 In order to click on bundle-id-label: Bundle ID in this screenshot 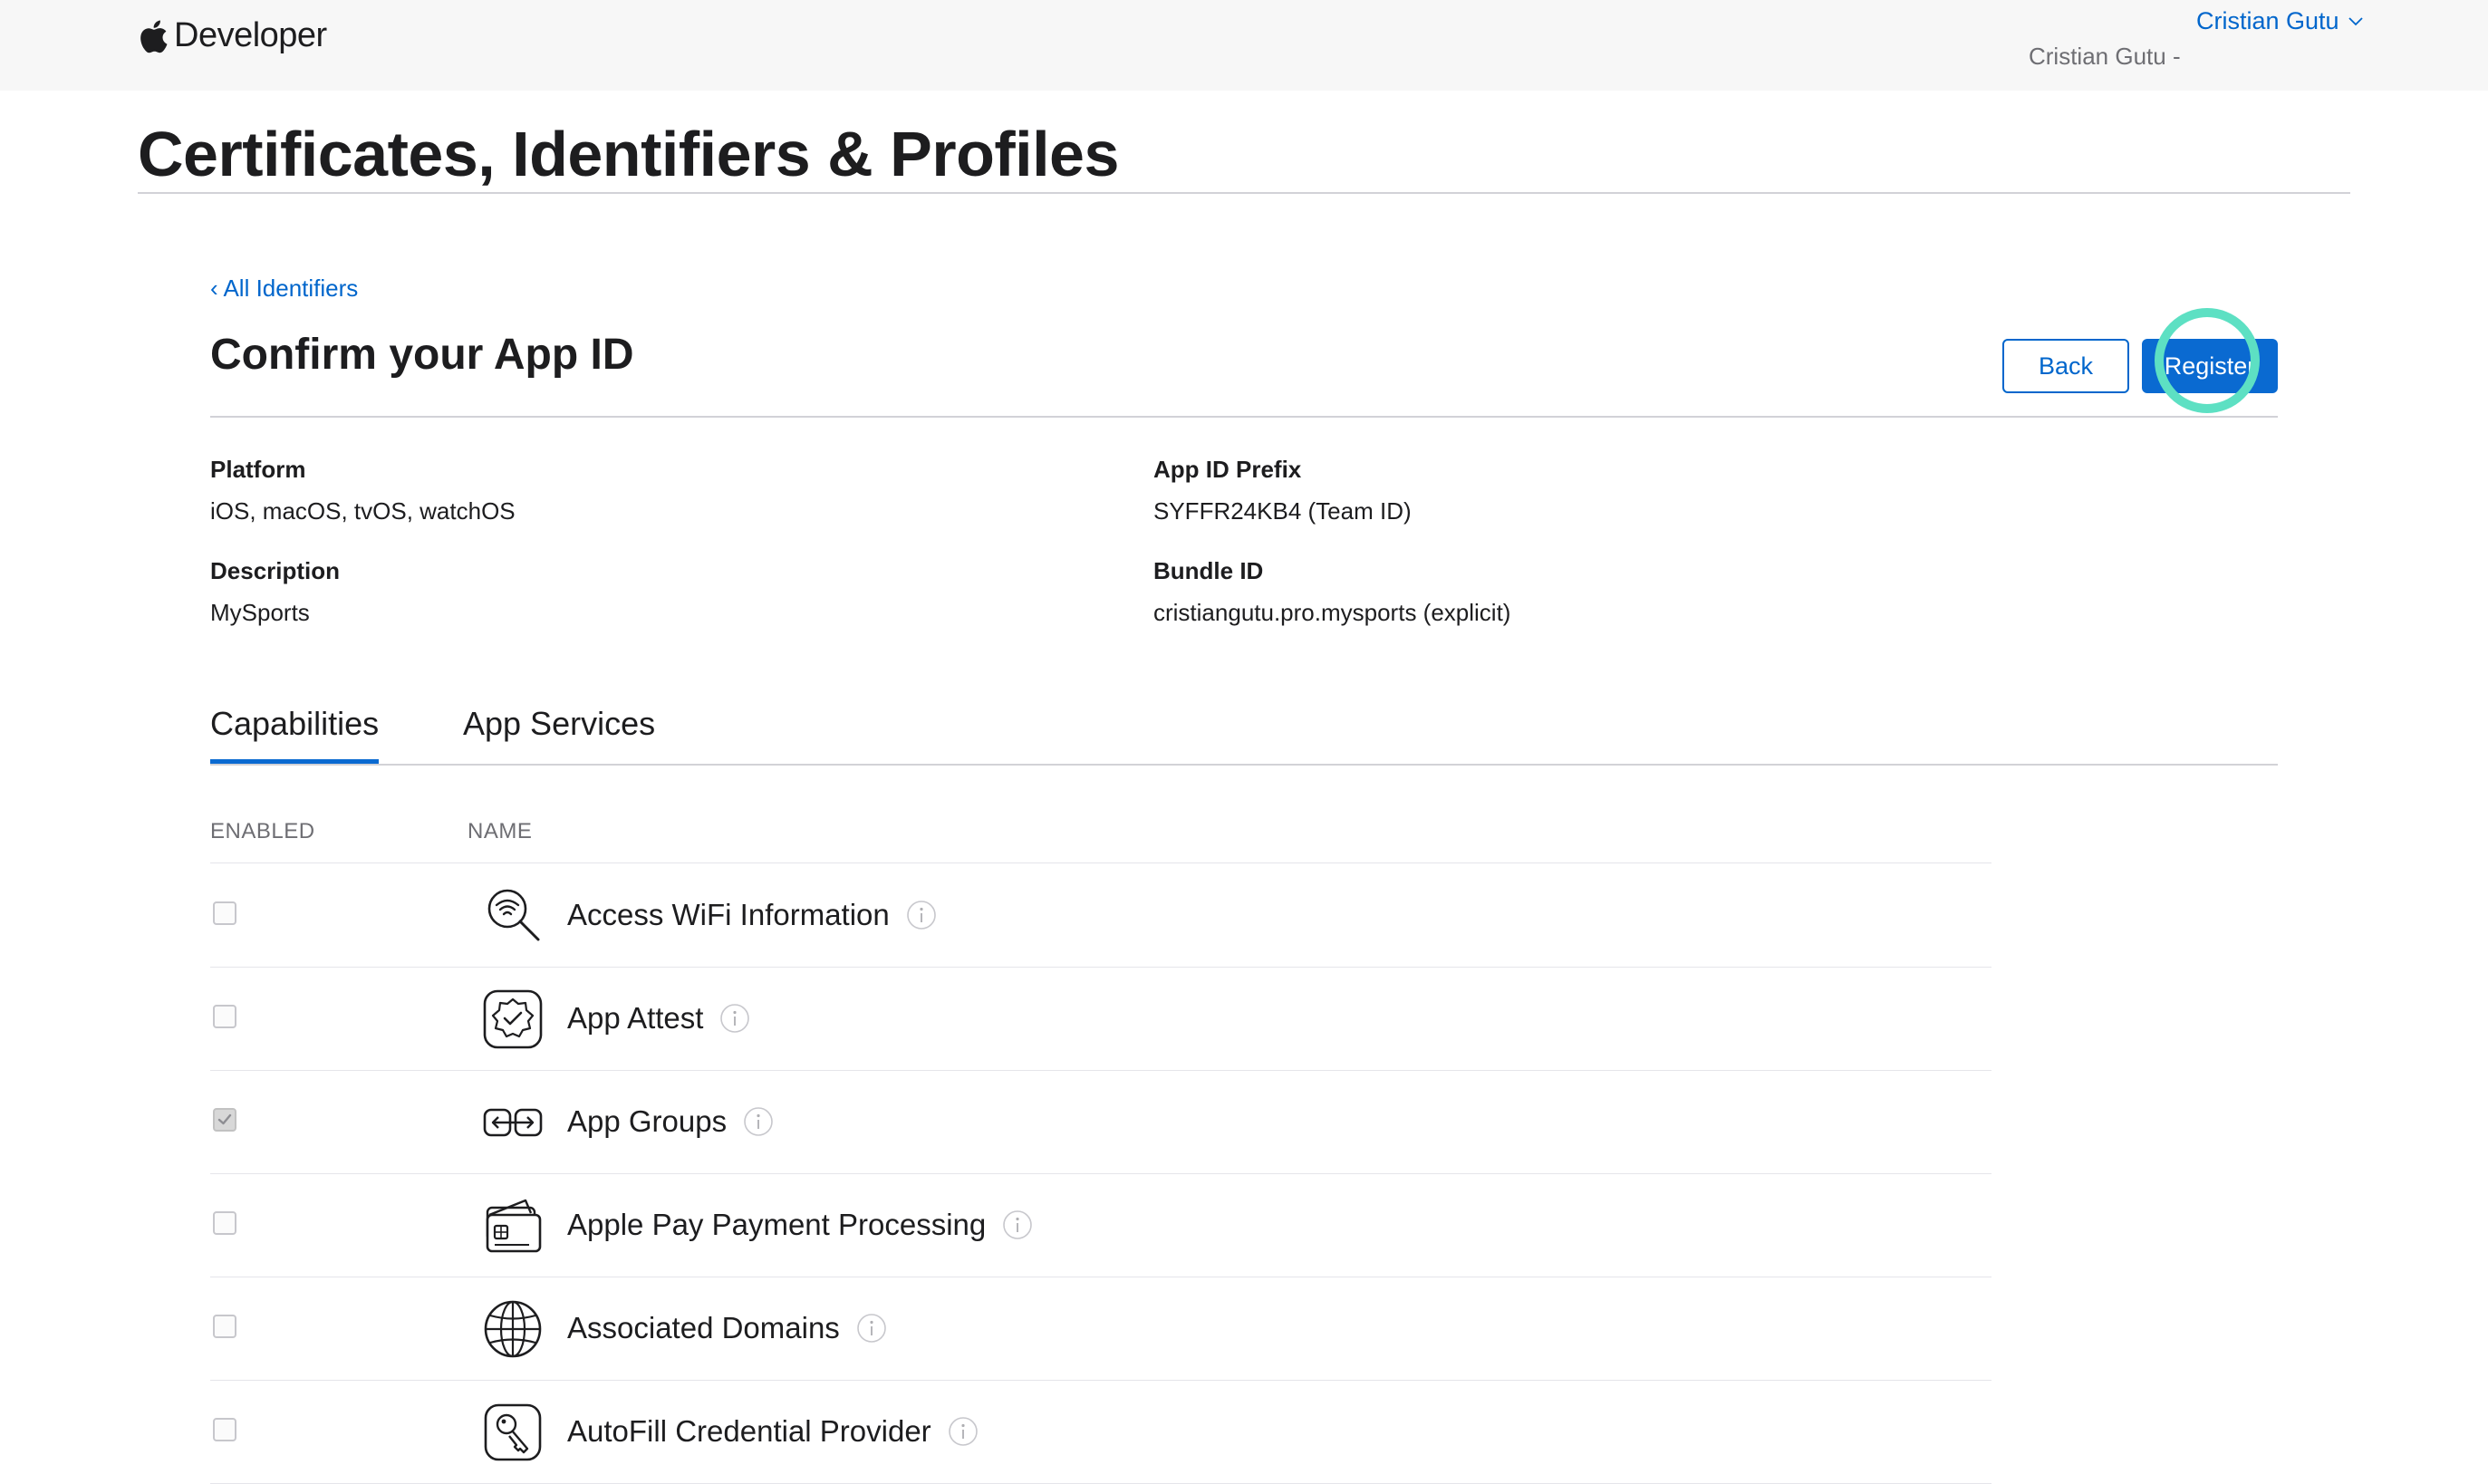, I will do `click(1208, 570)`.